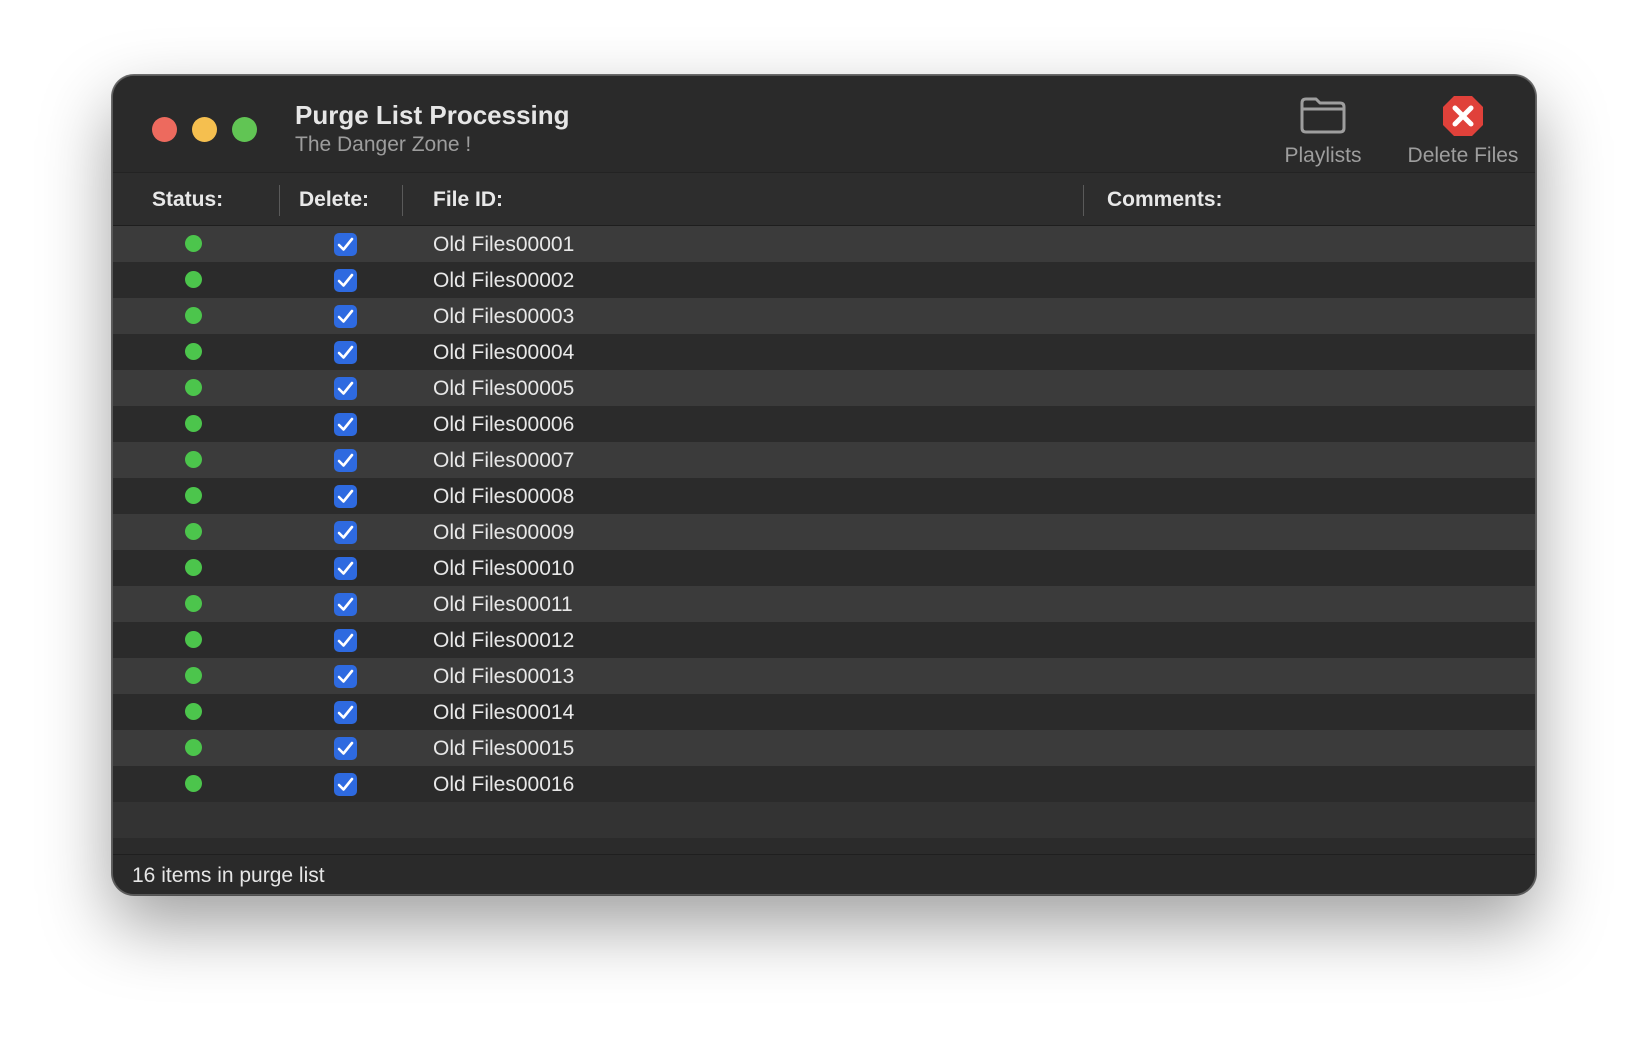  I want to click on file-id-cell: Old Files00012, so click(504, 640).